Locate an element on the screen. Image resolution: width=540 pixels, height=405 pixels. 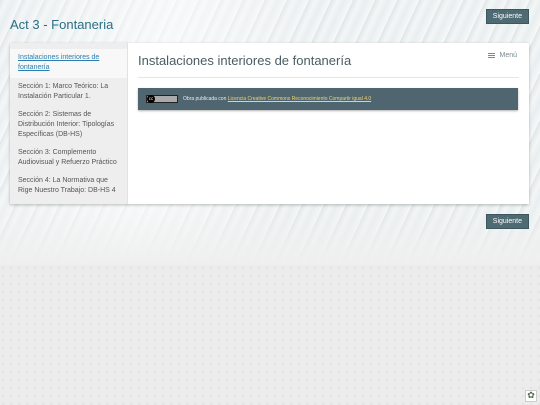
menu-label: Menú is located at coordinates (508, 55).